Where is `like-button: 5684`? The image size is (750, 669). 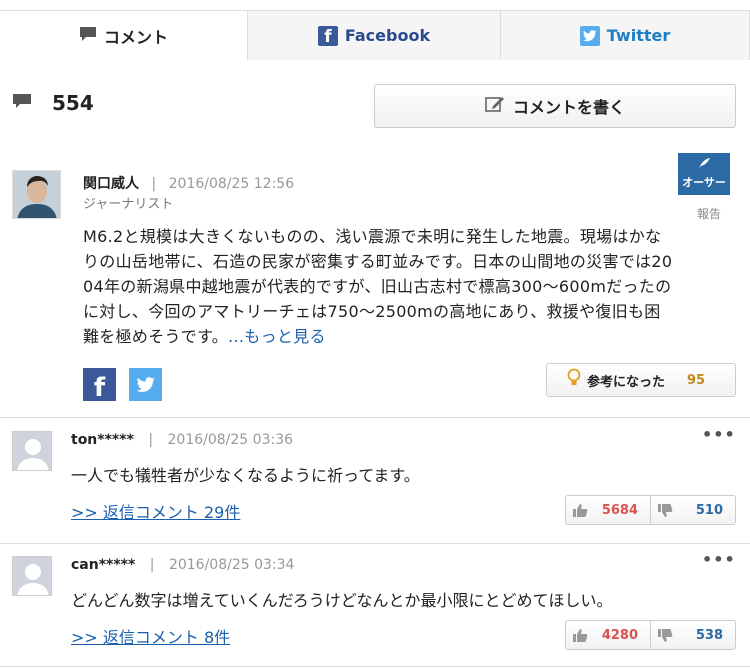 like-button: 5684 is located at coordinates (608, 510).